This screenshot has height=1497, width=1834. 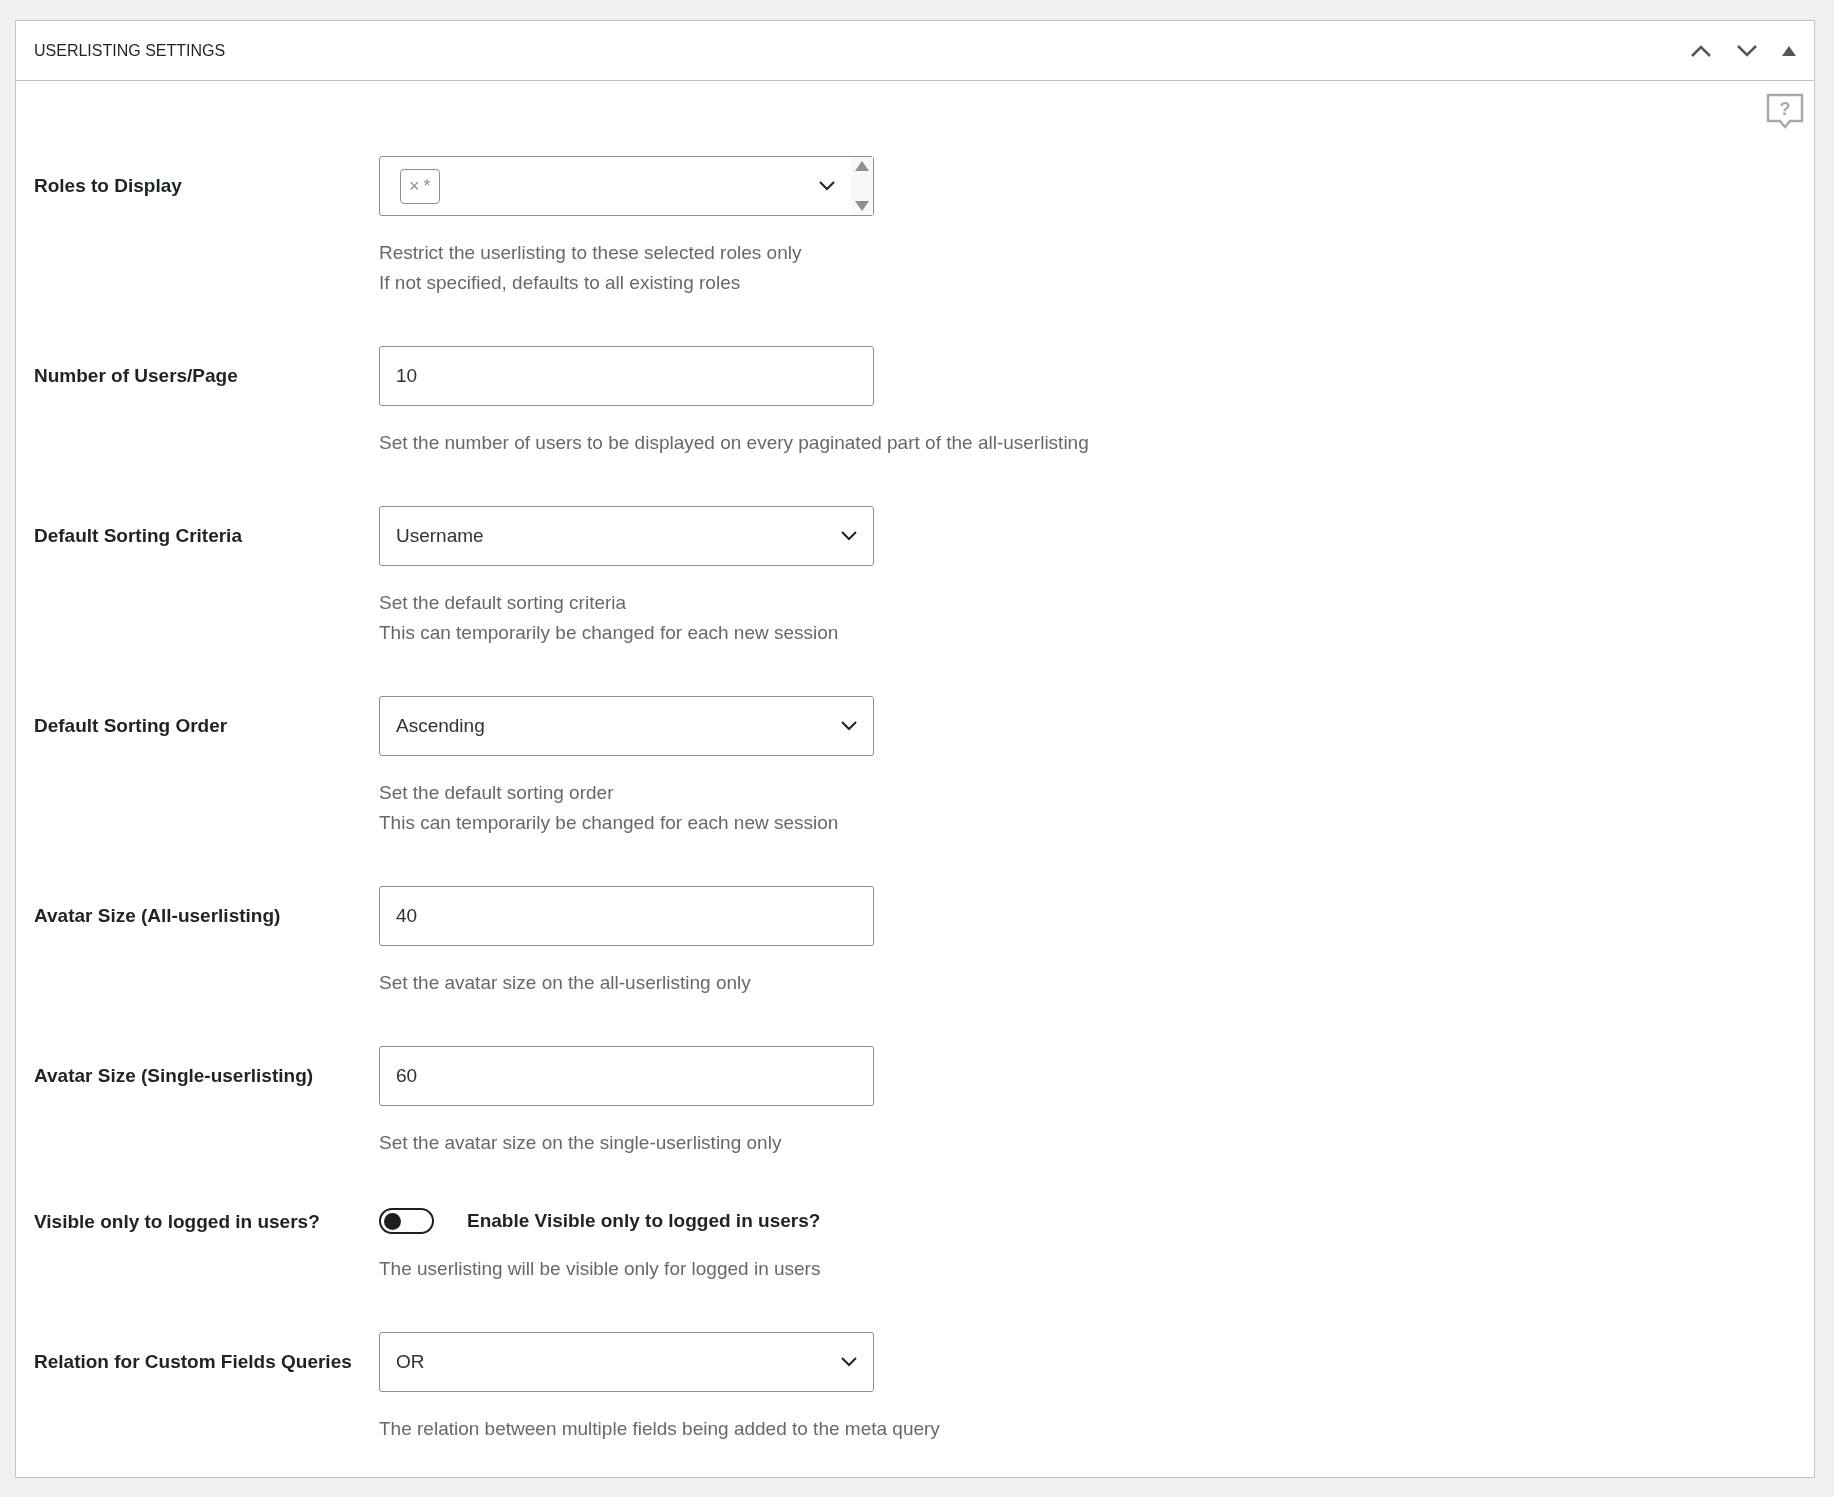 What do you see at coordinates (626, 1362) in the screenshot?
I see `select-dropdown: OR` at bounding box center [626, 1362].